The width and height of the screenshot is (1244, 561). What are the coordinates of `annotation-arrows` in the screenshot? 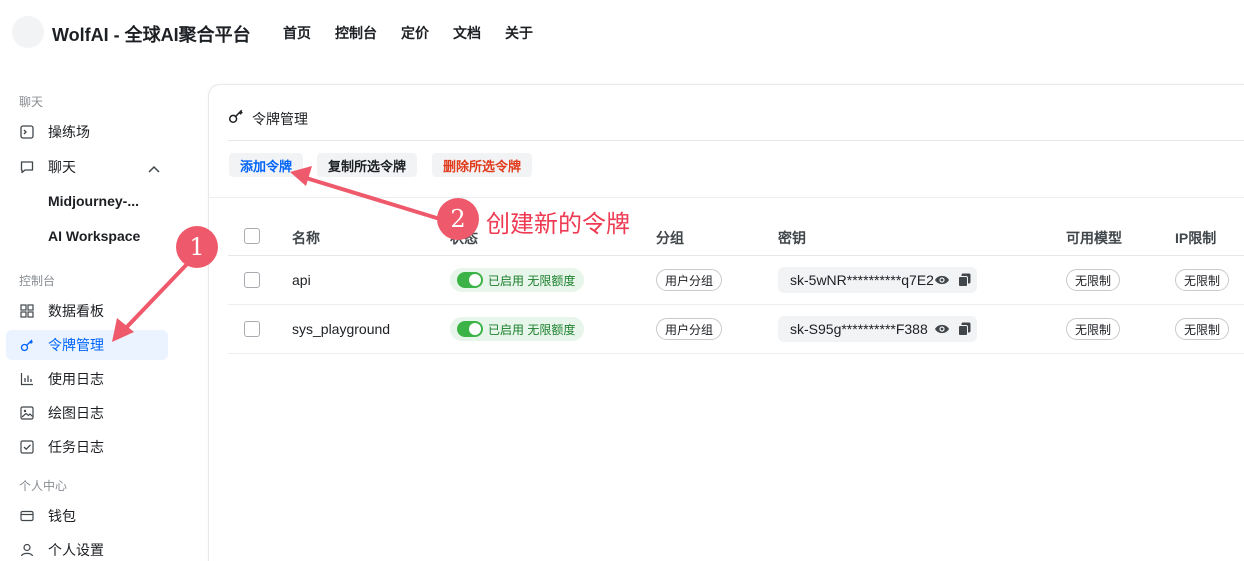 It's located at (277, 254).